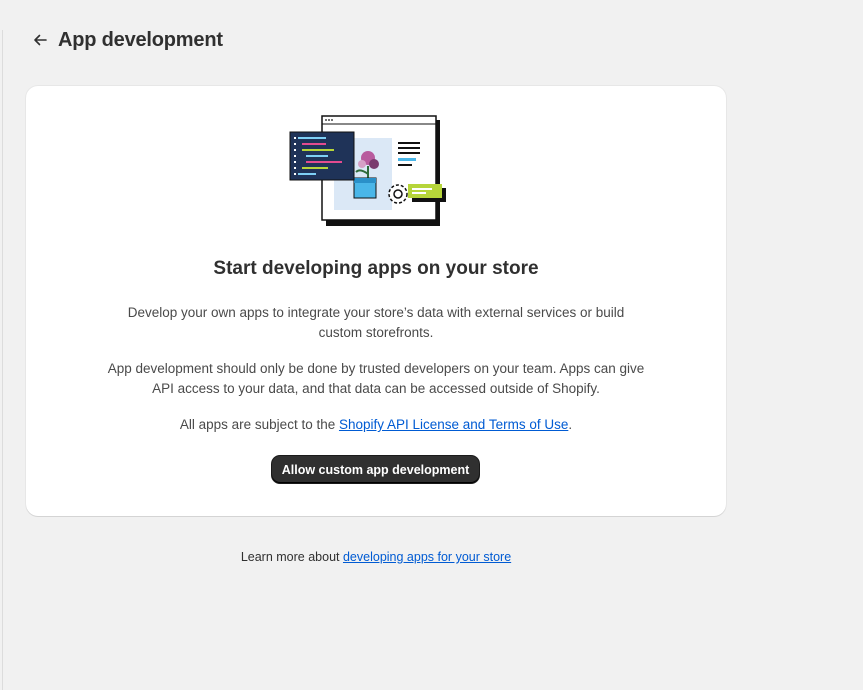  I want to click on allow-custom-app-development-button: Allow custom app development, so click(375, 469).